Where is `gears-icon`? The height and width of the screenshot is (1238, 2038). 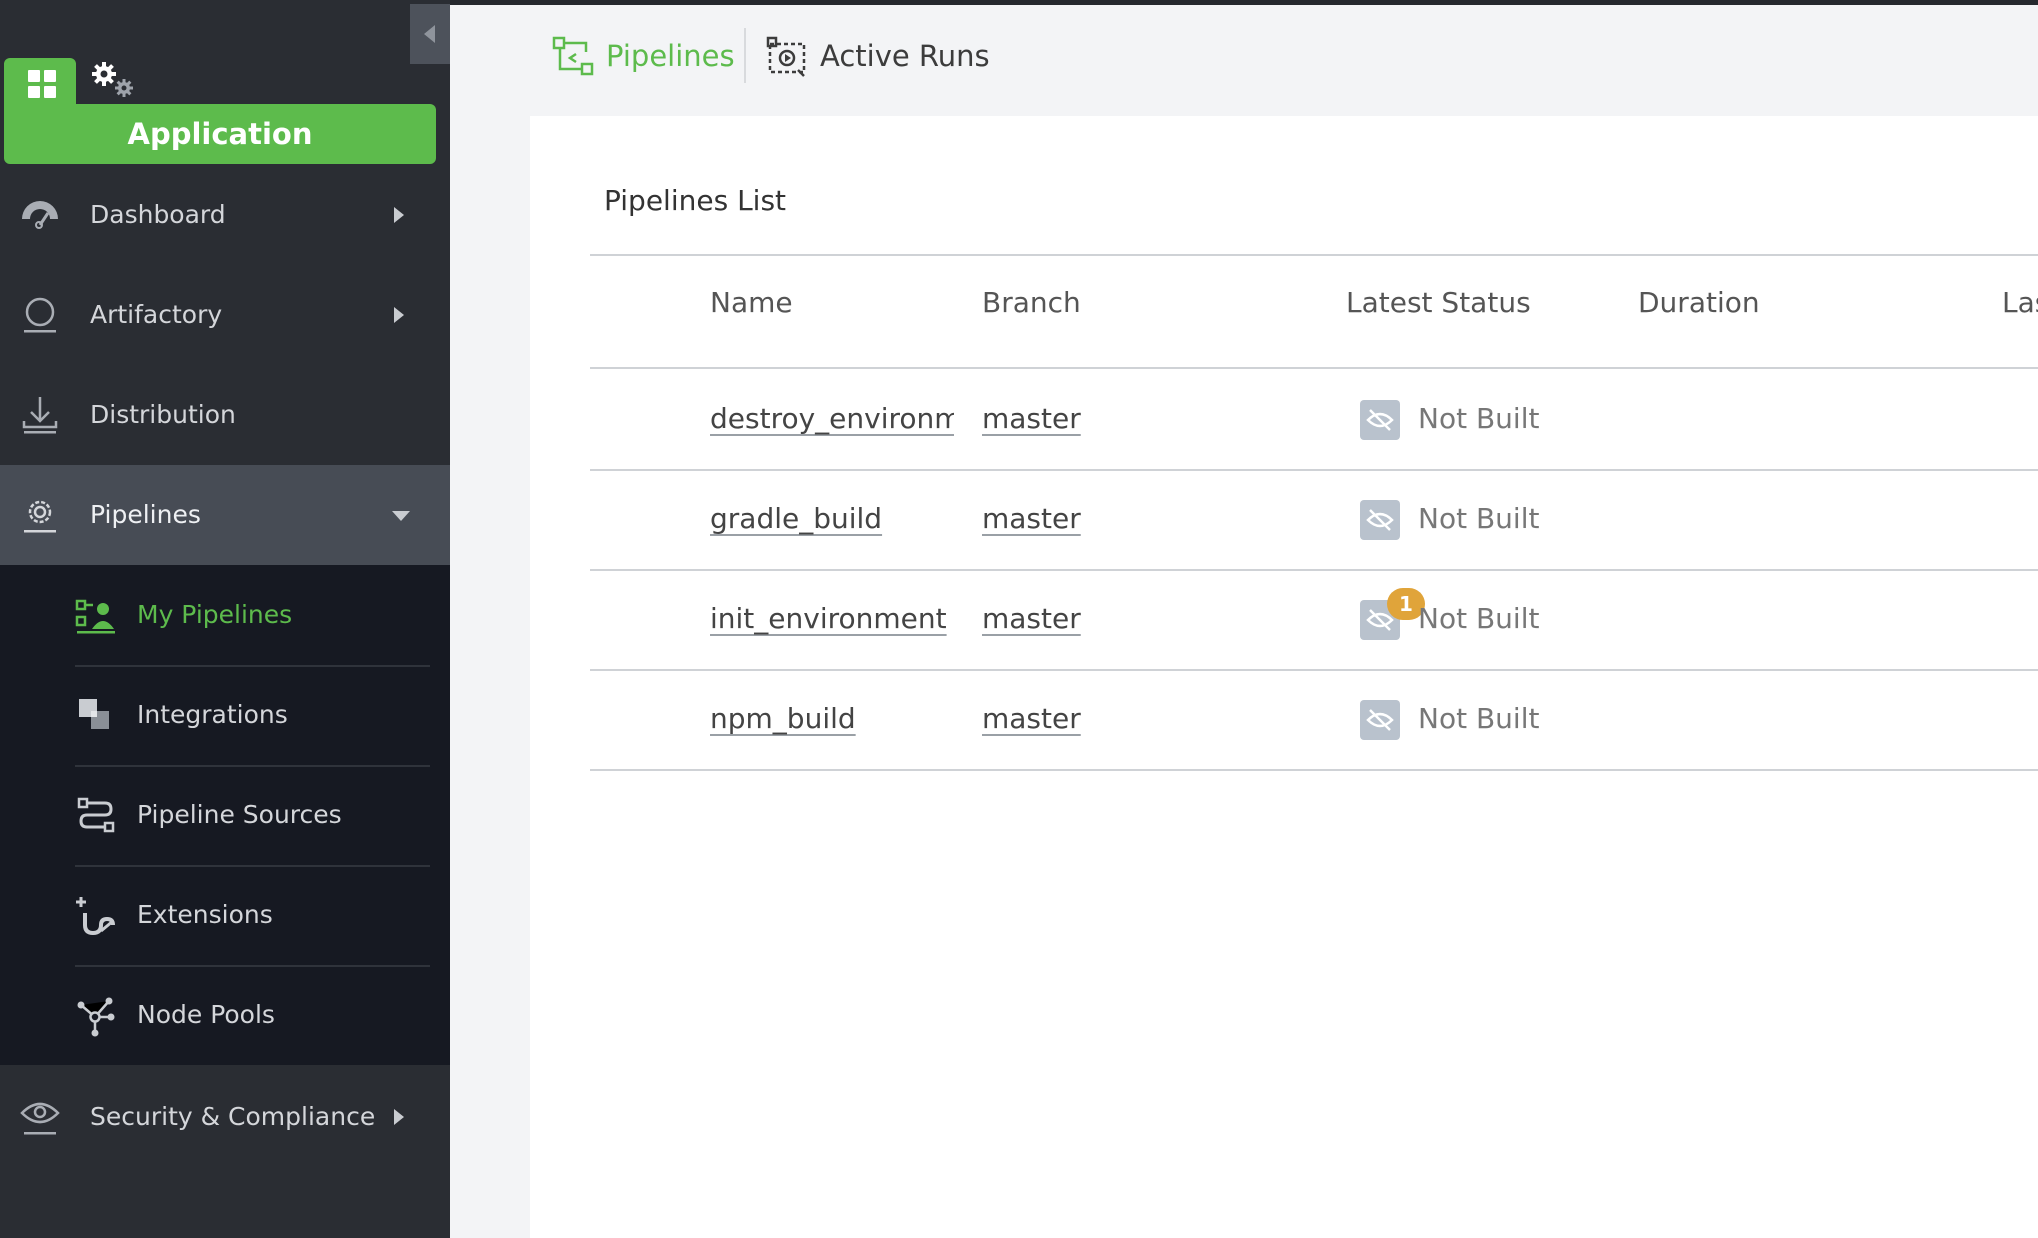 gears-icon is located at coordinates (114, 80).